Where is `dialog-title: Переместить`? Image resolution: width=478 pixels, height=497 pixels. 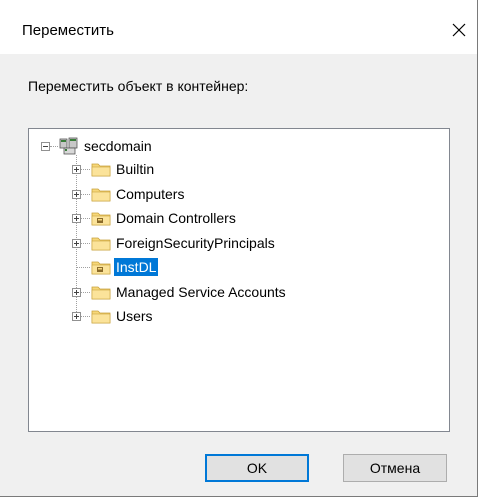
dialog-title: Переместить is located at coordinates (68, 30).